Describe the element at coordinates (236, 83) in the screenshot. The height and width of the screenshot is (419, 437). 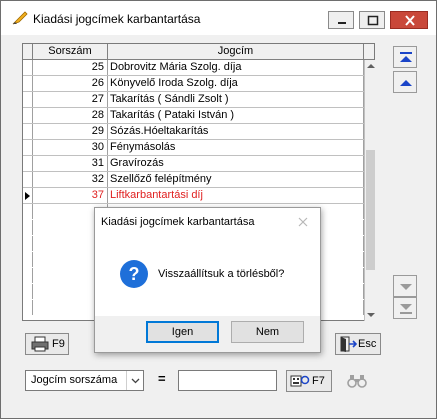
I see `cell-jogcim: Könyvelő Iroda Szolg. díja` at that location.